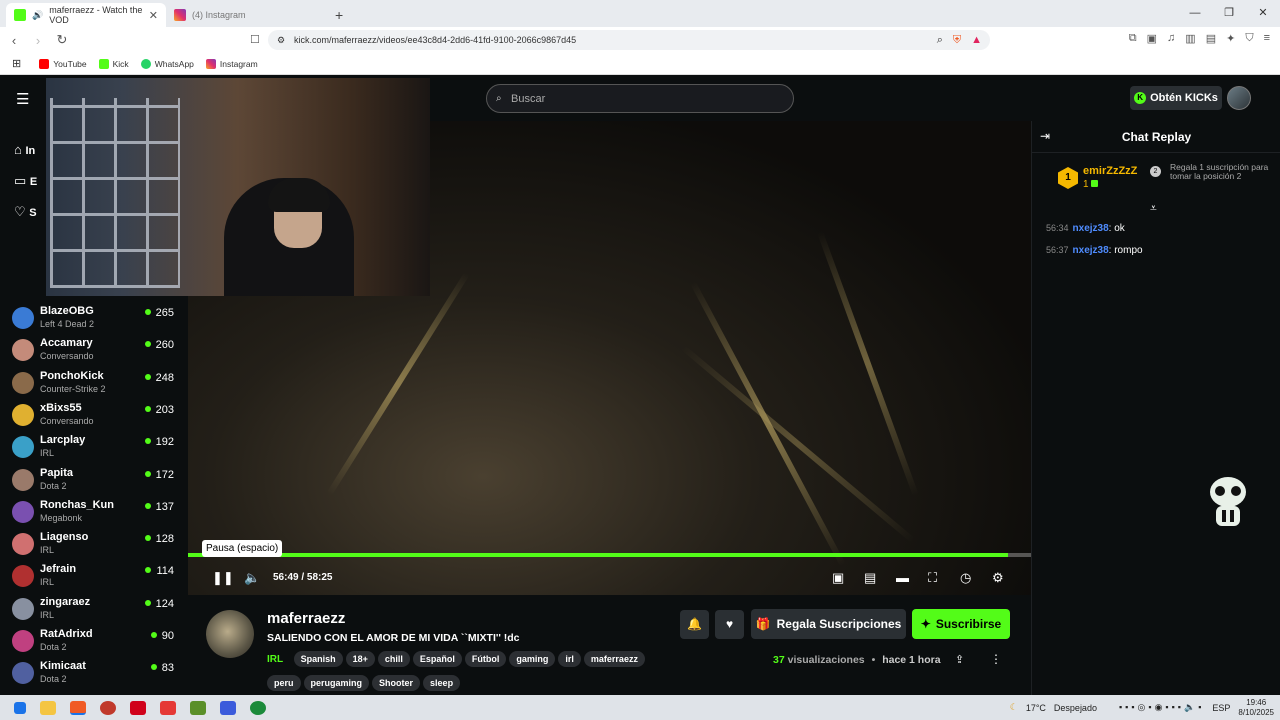 The height and width of the screenshot is (720, 1280). Describe the element at coordinates (284, 683) in the screenshot. I see `stream-tag: peru` at that location.